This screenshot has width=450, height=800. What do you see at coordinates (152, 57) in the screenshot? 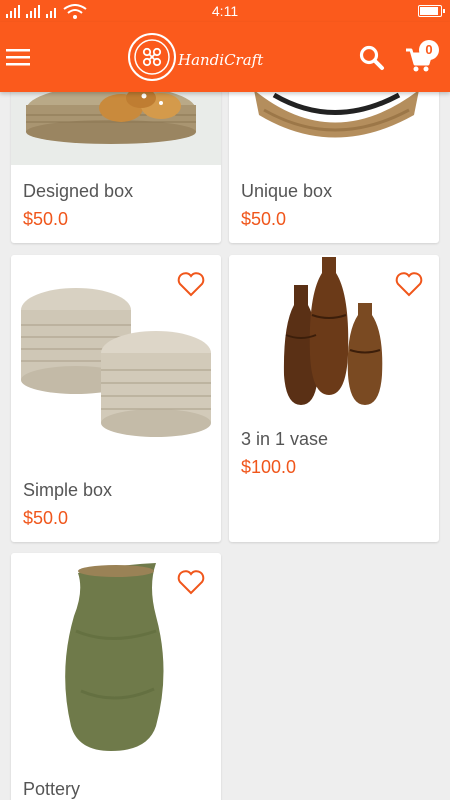
I see `logo-icon` at bounding box center [152, 57].